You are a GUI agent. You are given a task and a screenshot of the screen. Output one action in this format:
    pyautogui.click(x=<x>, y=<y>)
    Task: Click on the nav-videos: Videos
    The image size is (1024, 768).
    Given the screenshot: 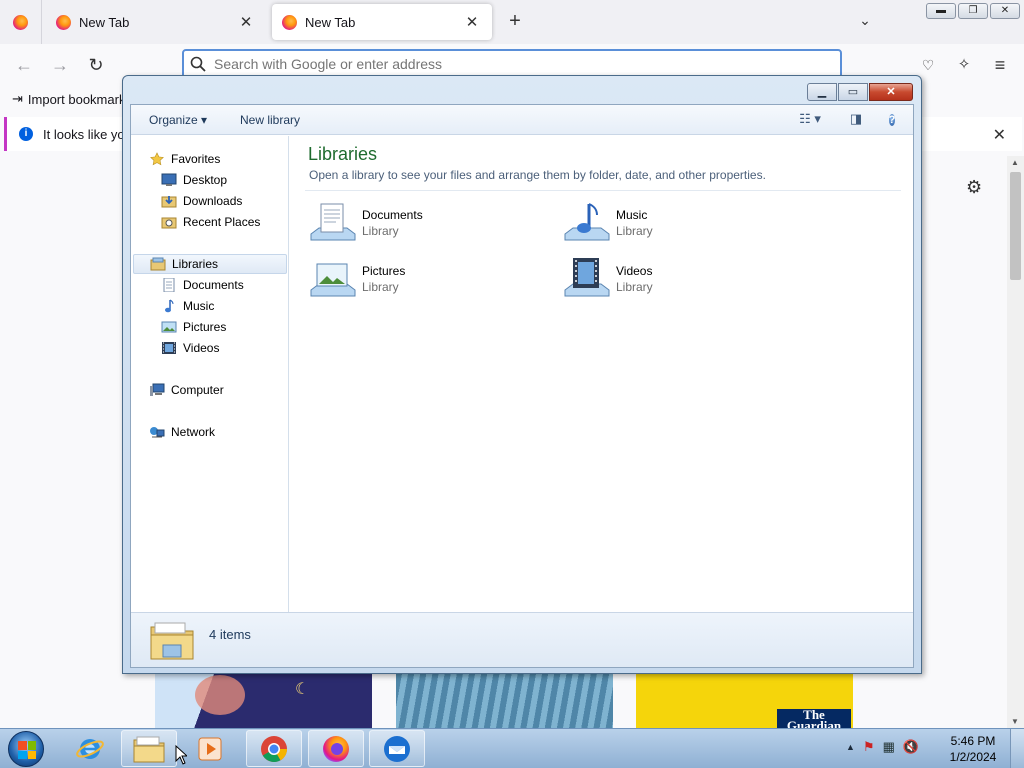 What is the action you would take?
    pyautogui.click(x=190, y=348)
    